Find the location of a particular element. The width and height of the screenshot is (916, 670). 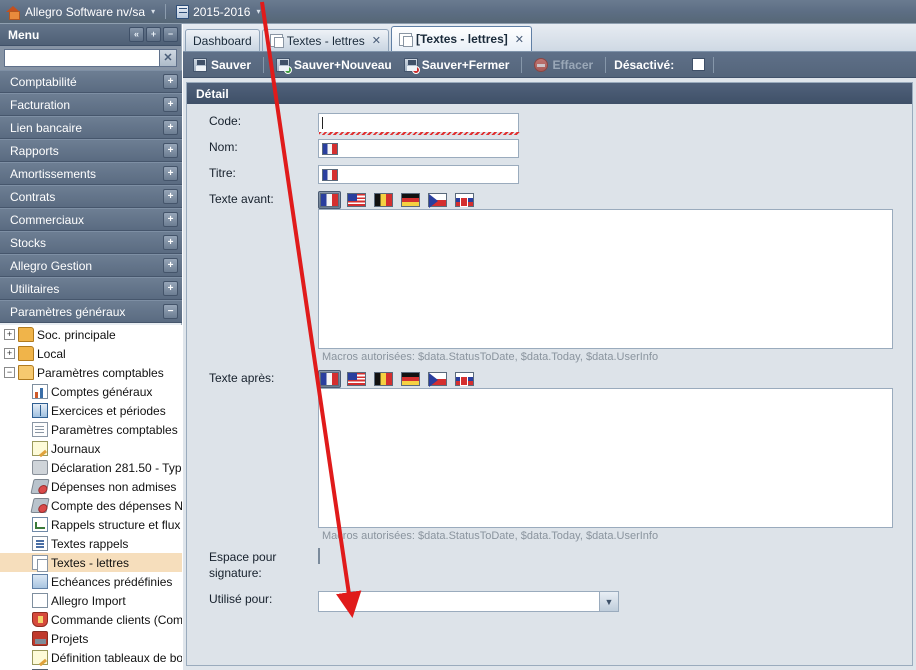

sidebar-item-lien-bancaire: Lien bancaire + is located at coordinates (91, 127).